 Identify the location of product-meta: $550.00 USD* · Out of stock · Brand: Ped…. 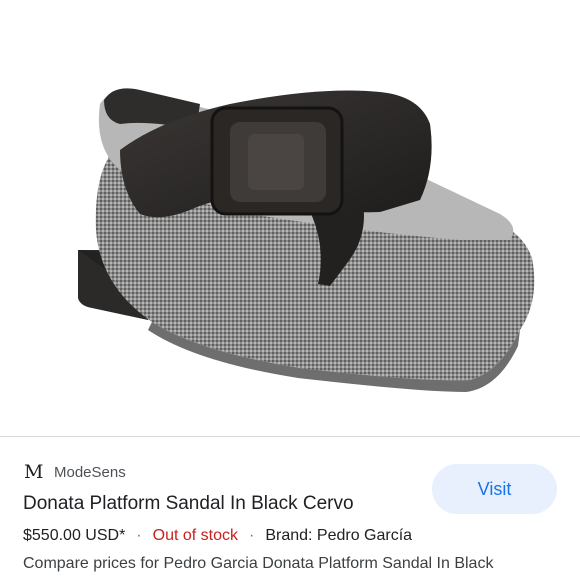
(217, 536).